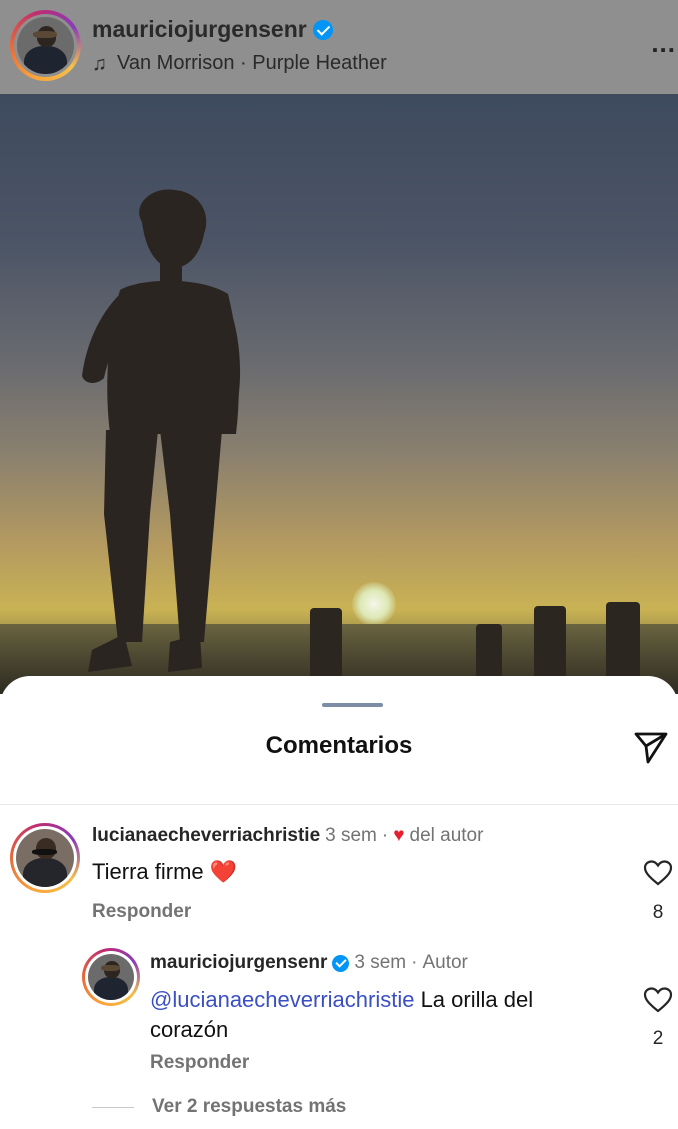 This screenshot has height=1129, width=678. Describe the element at coordinates (99, 63) in the screenshot. I see `music-note-icon: ♫` at that location.